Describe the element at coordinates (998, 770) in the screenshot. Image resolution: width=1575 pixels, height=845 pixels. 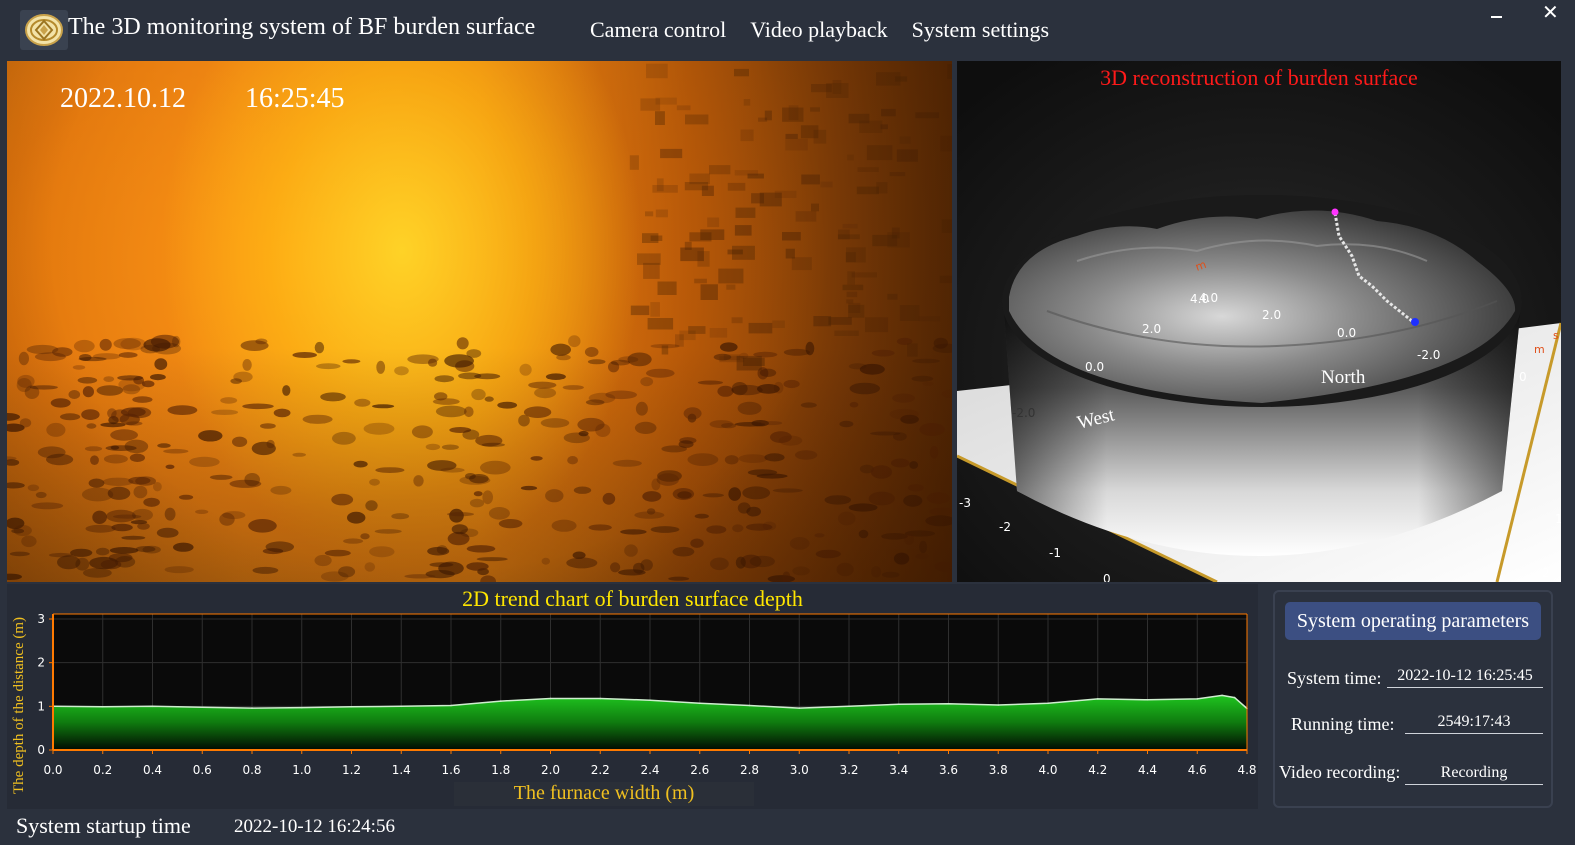
I see `x-tick-label: 3.8` at that location.